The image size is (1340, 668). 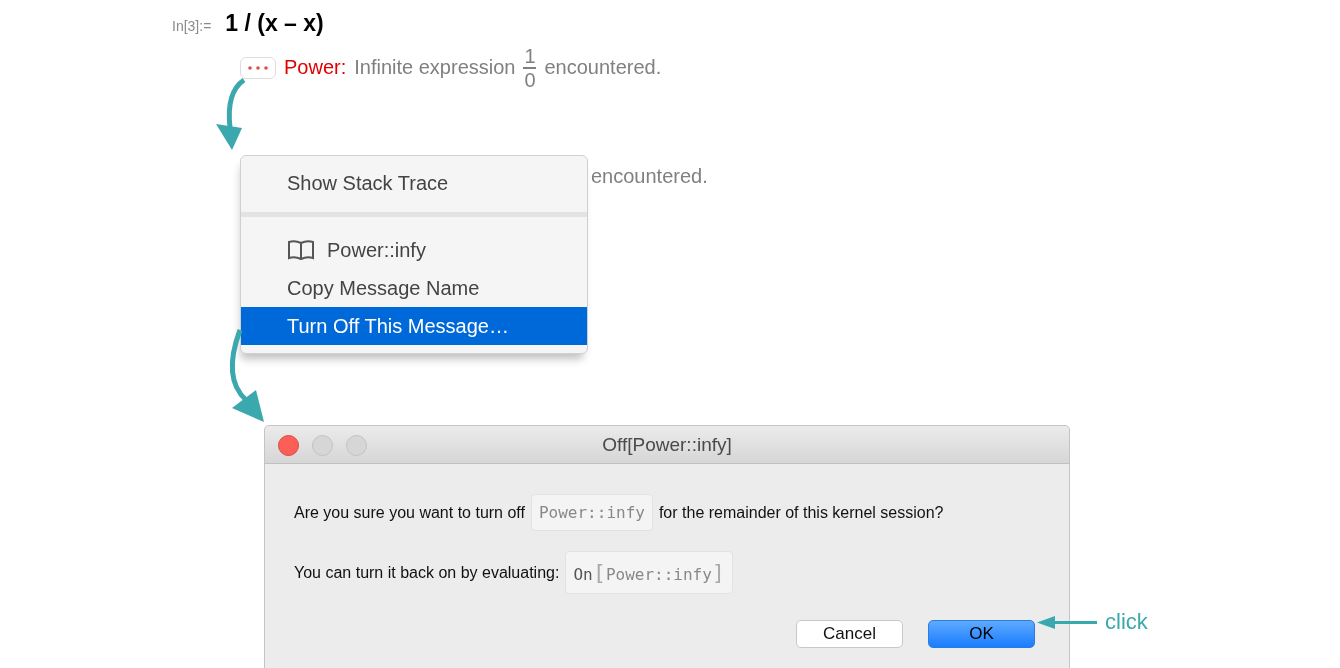 What do you see at coordinates (414, 288) in the screenshot?
I see `menu-item: Copy Message Name` at bounding box center [414, 288].